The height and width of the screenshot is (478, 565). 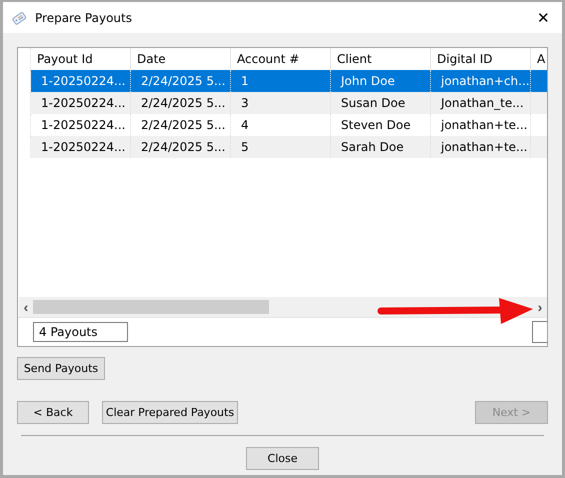 I want to click on footer-field, so click(x=539, y=332).